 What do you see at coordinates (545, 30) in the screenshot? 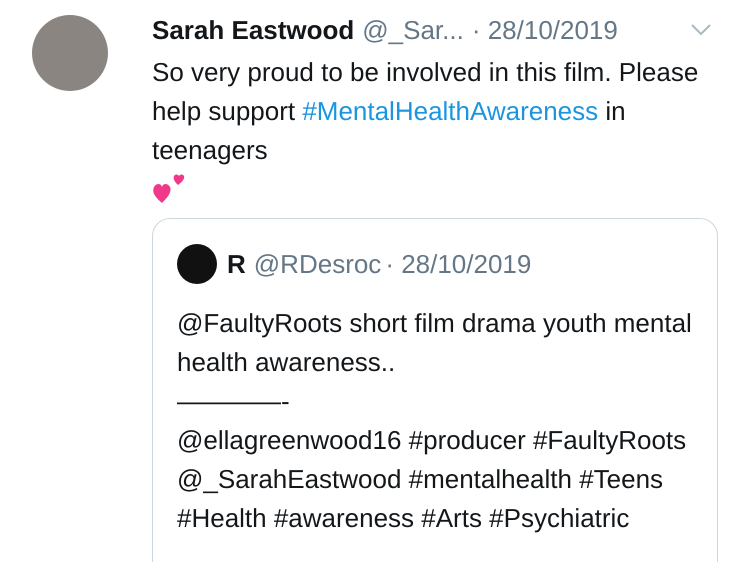
I see `tweet-date: · 28/10/2019` at bounding box center [545, 30].